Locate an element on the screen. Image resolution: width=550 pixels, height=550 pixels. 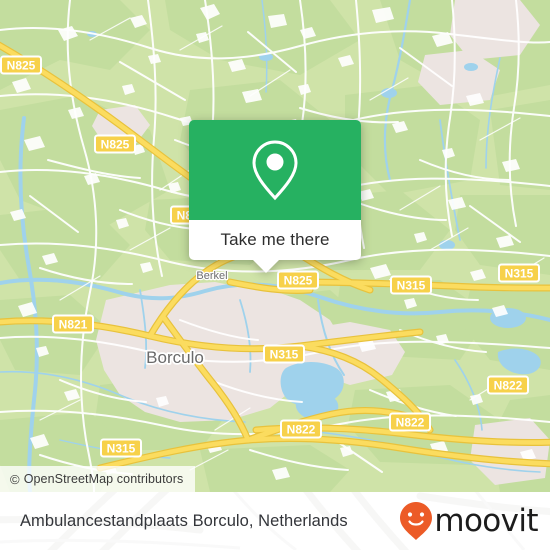
road-shield-label: N821 is located at coordinates (73, 324).